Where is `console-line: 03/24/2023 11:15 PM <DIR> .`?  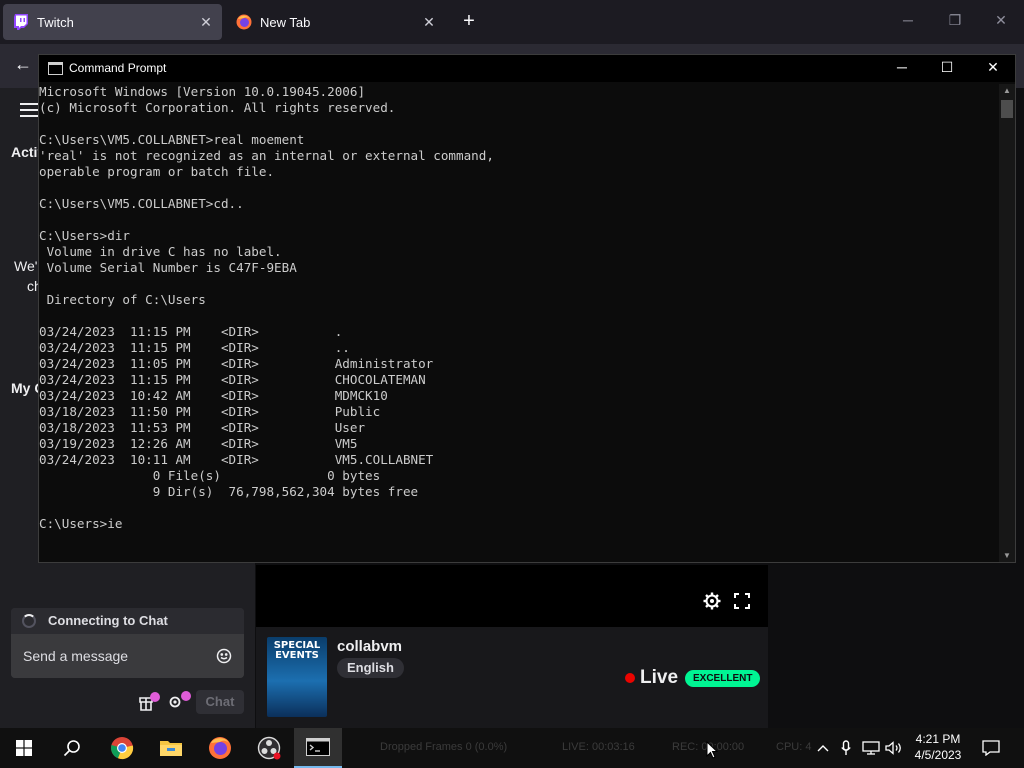
console-line: 03/24/2023 11:15 PM <DIR> . is located at coordinates (191, 331).